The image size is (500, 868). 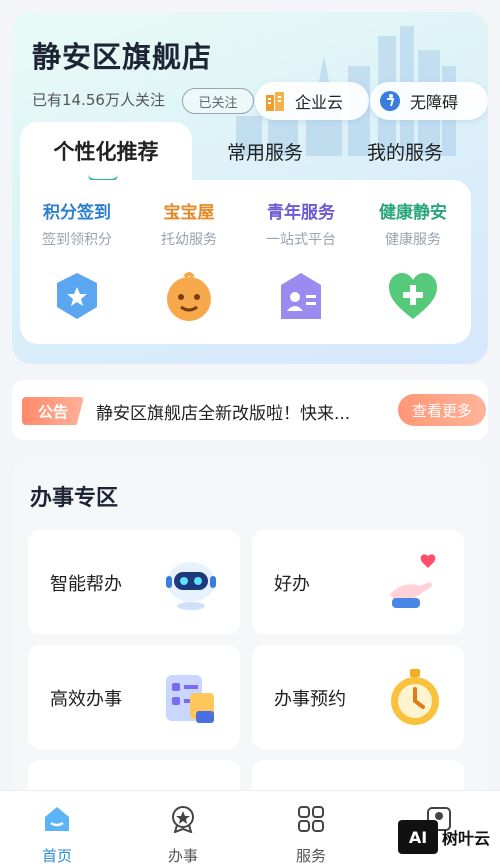 What do you see at coordinates (413, 581) in the screenshot?
I see `hand-heart-icon` at bounding box center [413, 581].